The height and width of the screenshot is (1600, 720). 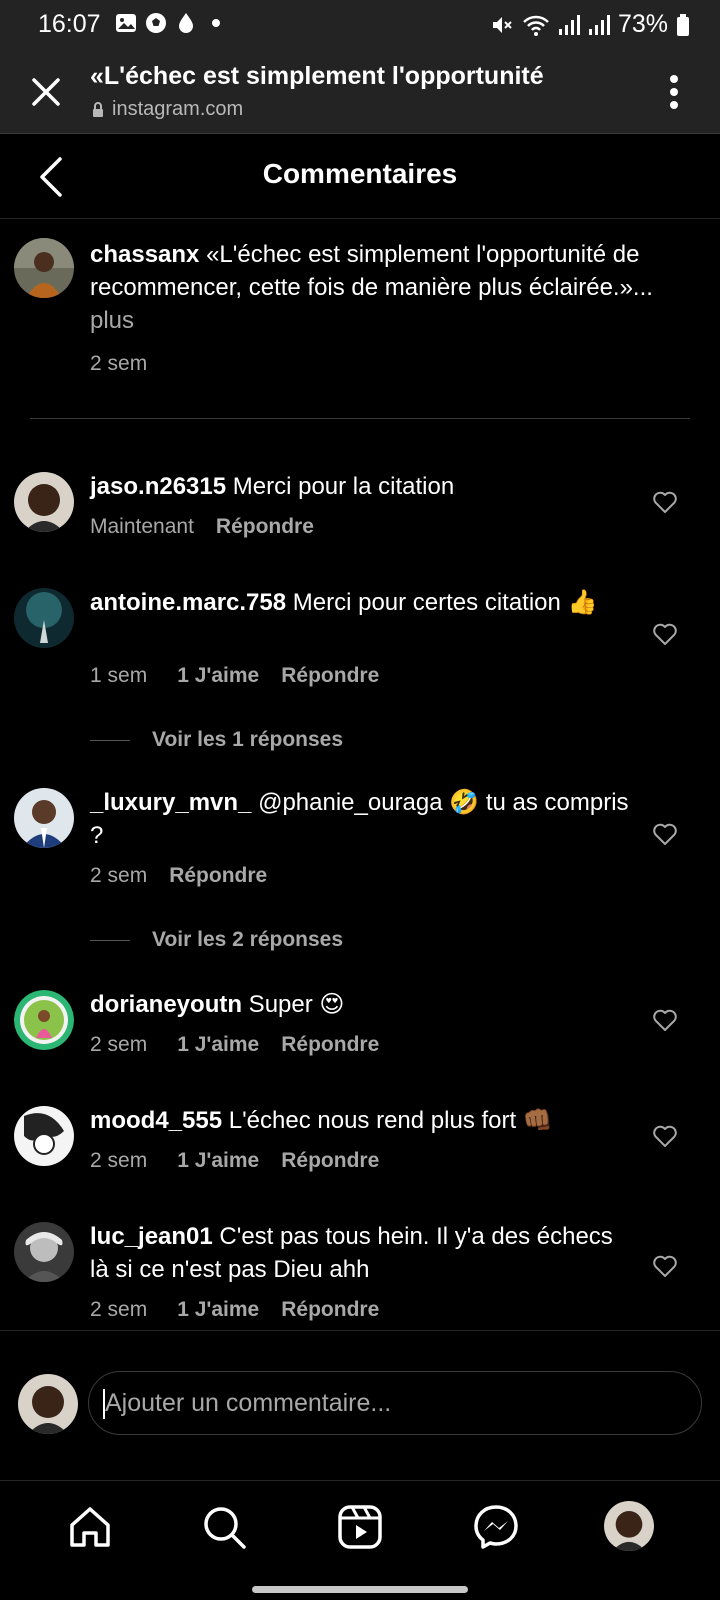 What do you see at coordinates (188, 602) in the screenshot?
I see `comment-username: antoine.marc.758` at bounding box center [188, 602].